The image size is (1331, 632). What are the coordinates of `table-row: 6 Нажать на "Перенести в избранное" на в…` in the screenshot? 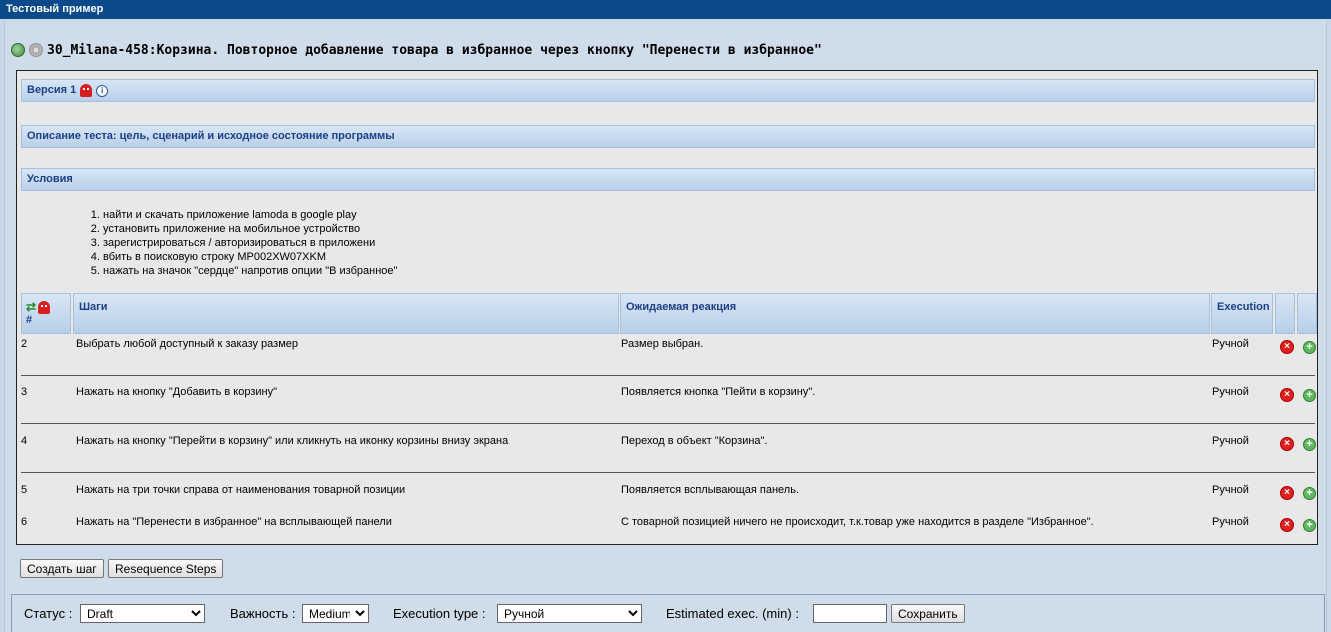 It's located at (668, 530).